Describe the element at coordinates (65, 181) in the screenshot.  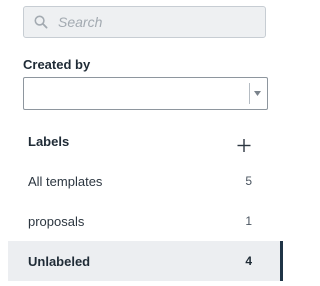
I see `label-item-name: All templates` at that location.